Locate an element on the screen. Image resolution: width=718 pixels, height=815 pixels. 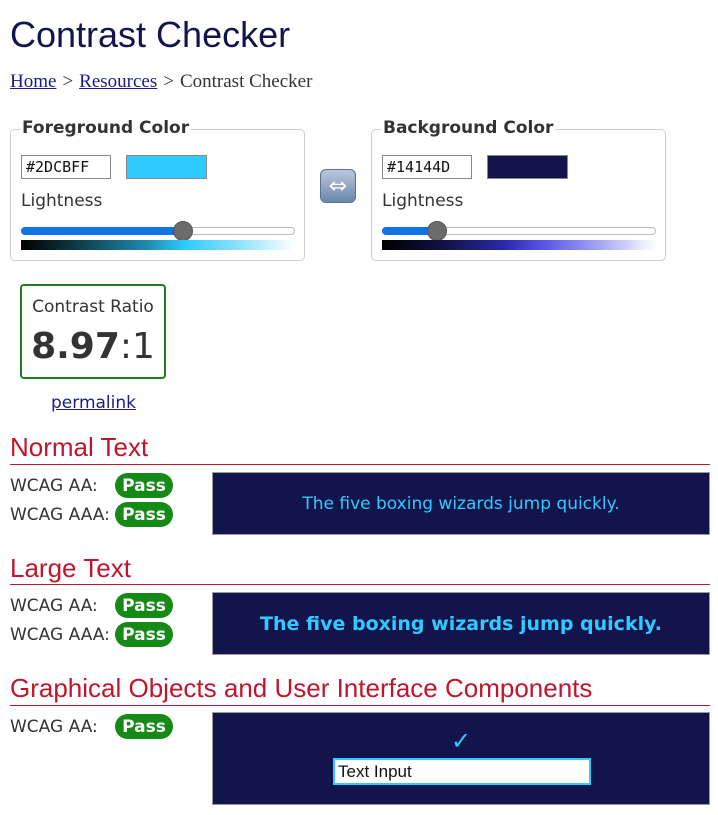
background-color-panel: Background Color Lightness is located at coordinates (518, 189).